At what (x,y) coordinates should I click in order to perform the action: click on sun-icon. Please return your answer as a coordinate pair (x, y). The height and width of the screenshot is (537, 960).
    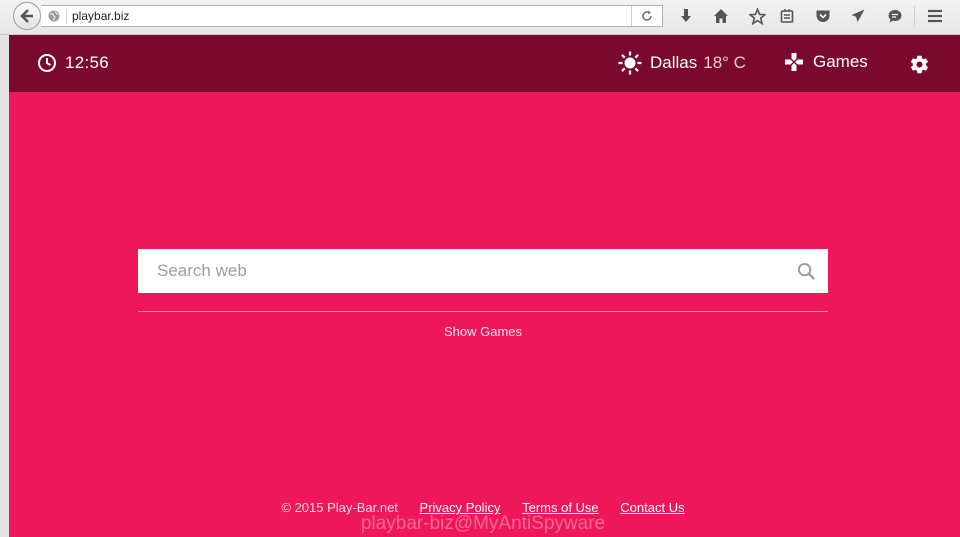
    Looking at the image, I should click on (630, 63).